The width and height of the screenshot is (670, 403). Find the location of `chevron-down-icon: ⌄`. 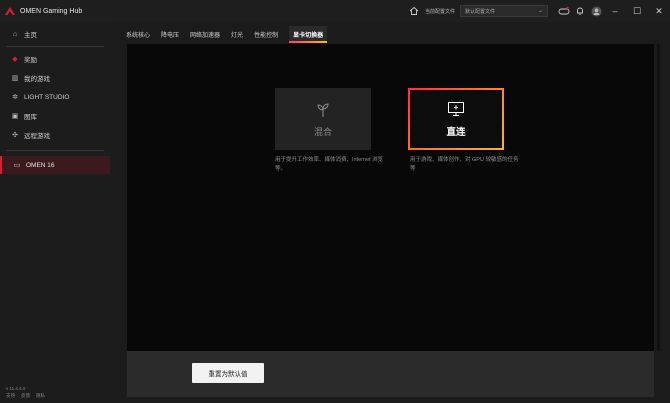

chevron-down-icon: ⌄ is located at coordinates (540, 11).